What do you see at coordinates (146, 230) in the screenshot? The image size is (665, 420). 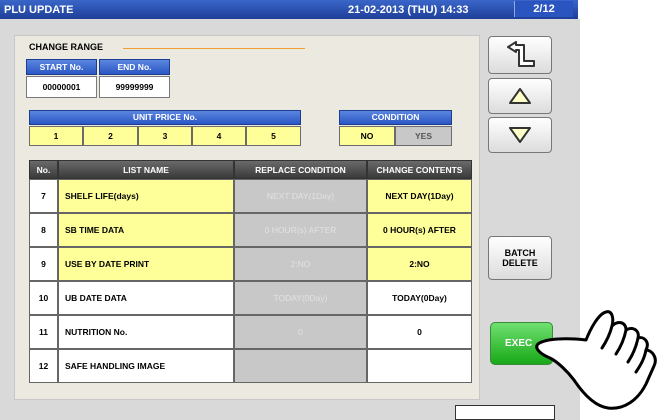 I see `row-list-name: SB TIME DATA` at bounding box center [146, 230].